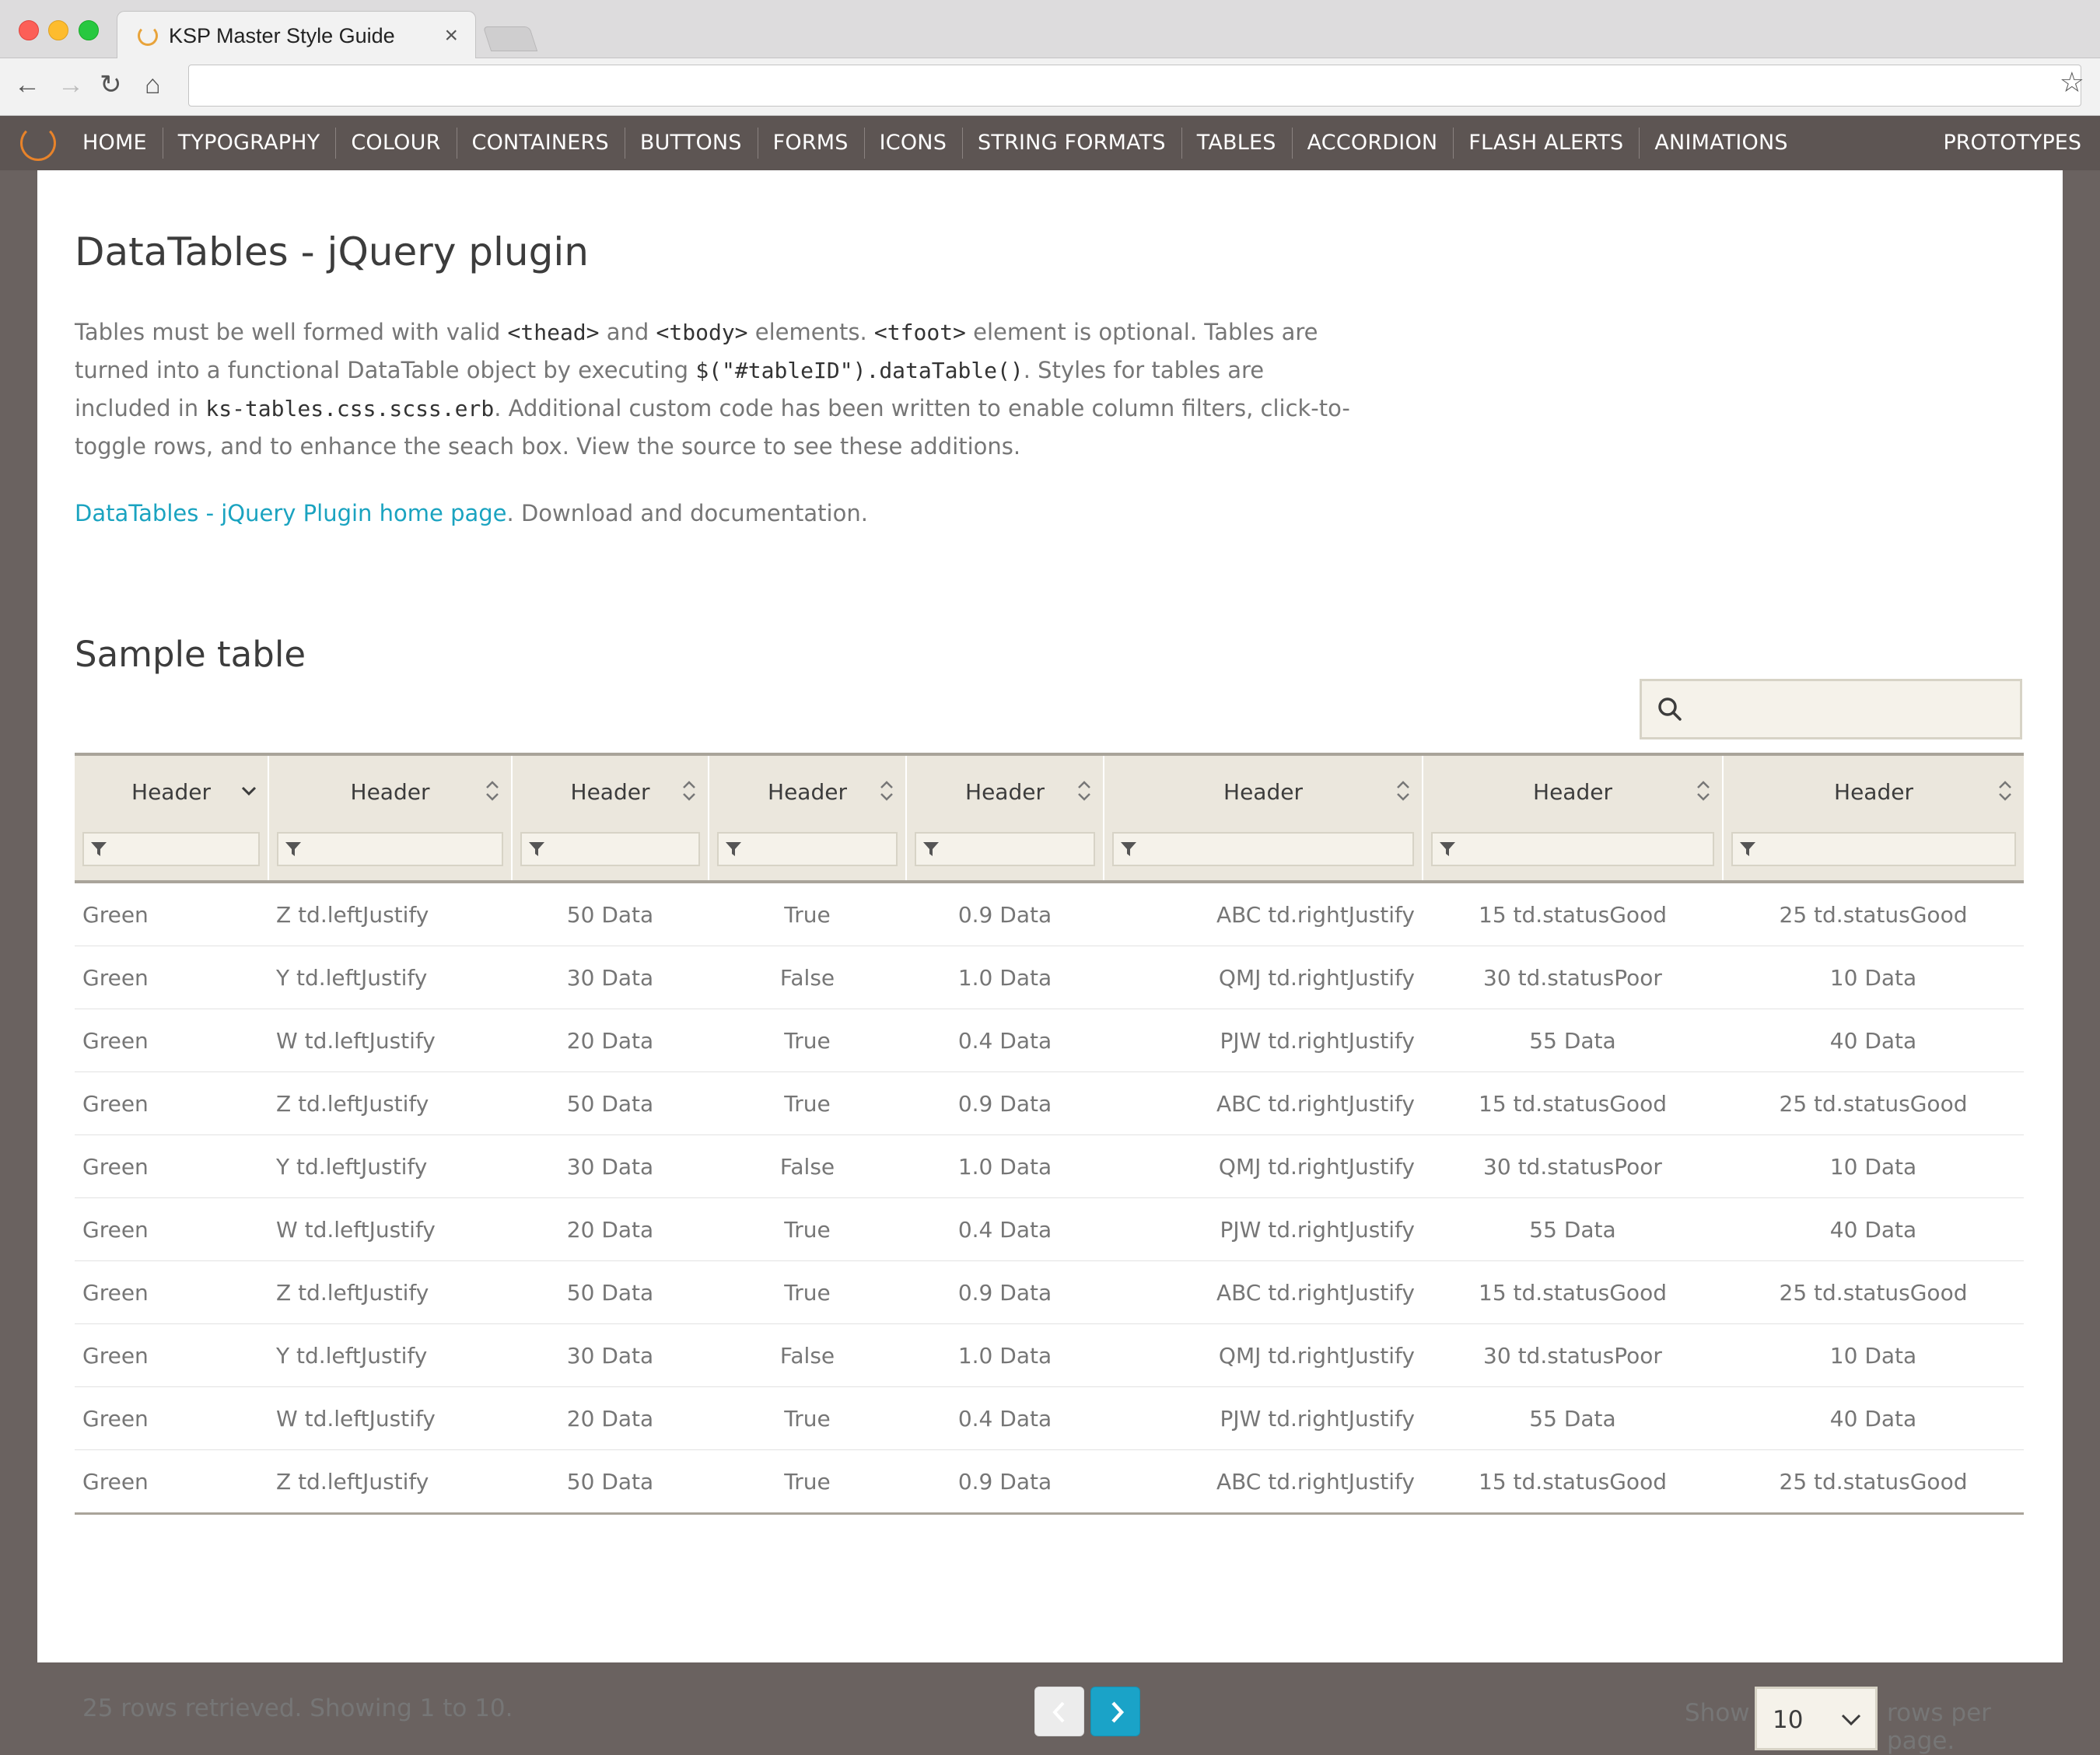  I want to click on close-window-button, so click(29, 30).